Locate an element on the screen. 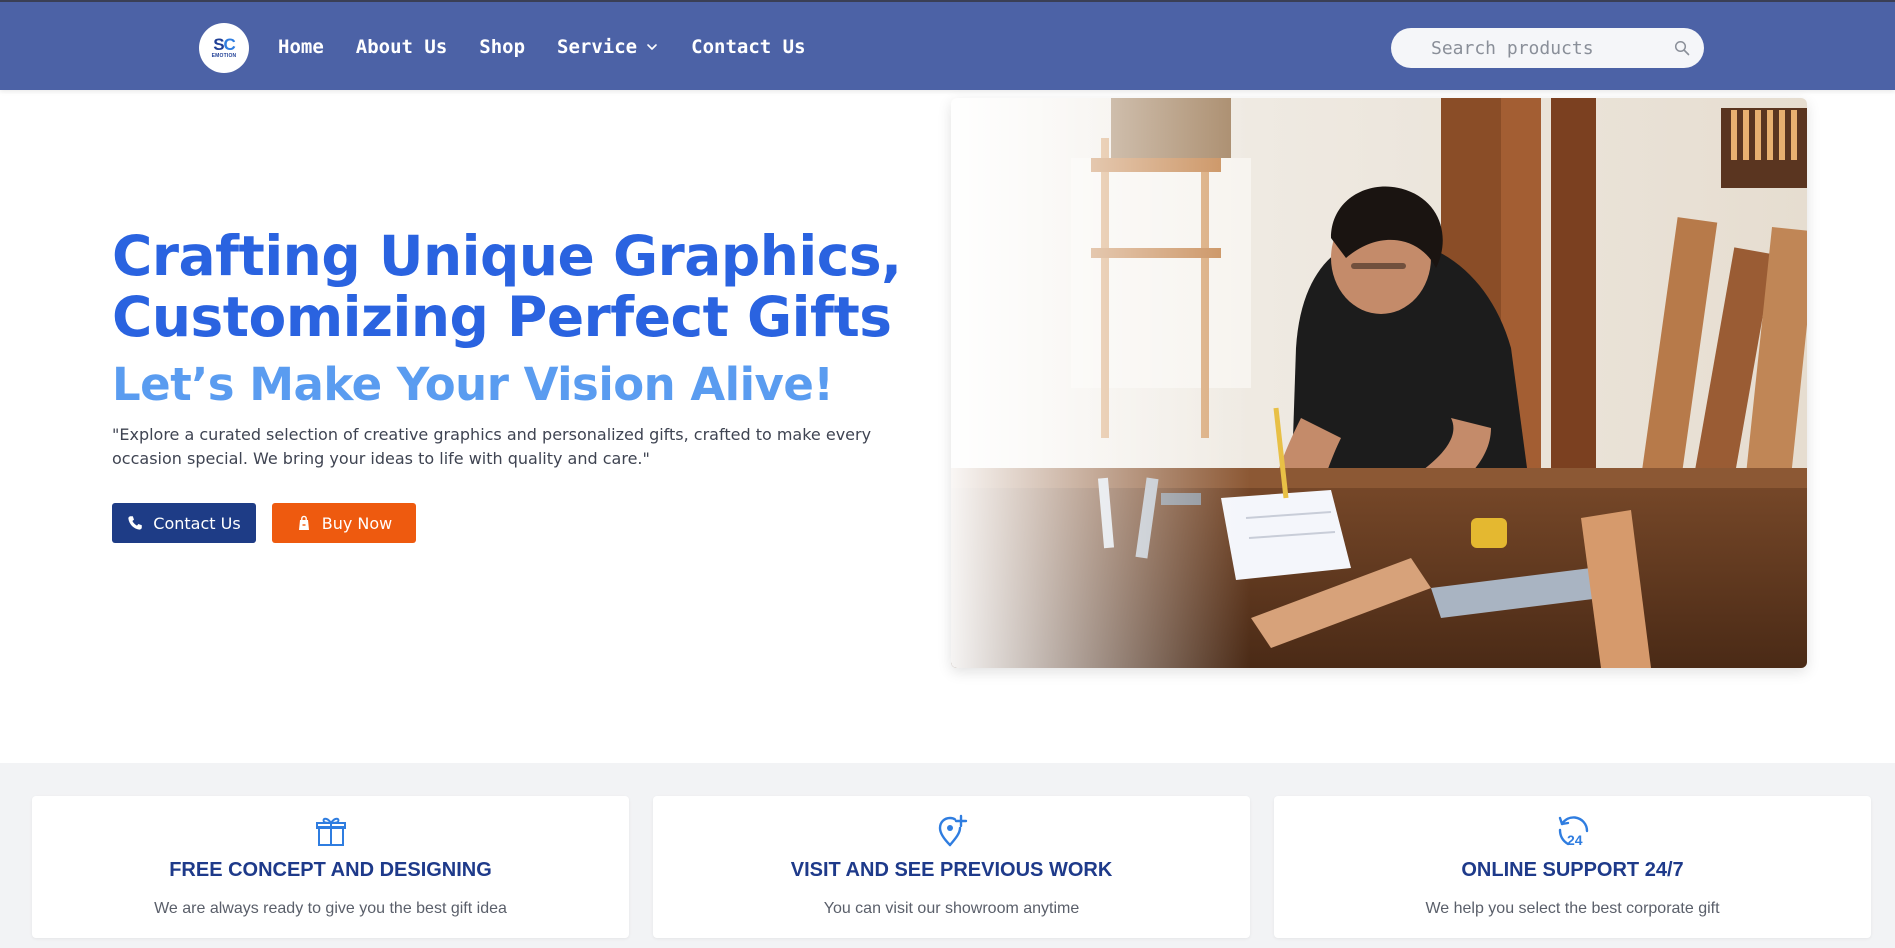 The width and height of the screenshot is (1895, 948). nav-shop-link: Shop is located at coordinates (502, 47).